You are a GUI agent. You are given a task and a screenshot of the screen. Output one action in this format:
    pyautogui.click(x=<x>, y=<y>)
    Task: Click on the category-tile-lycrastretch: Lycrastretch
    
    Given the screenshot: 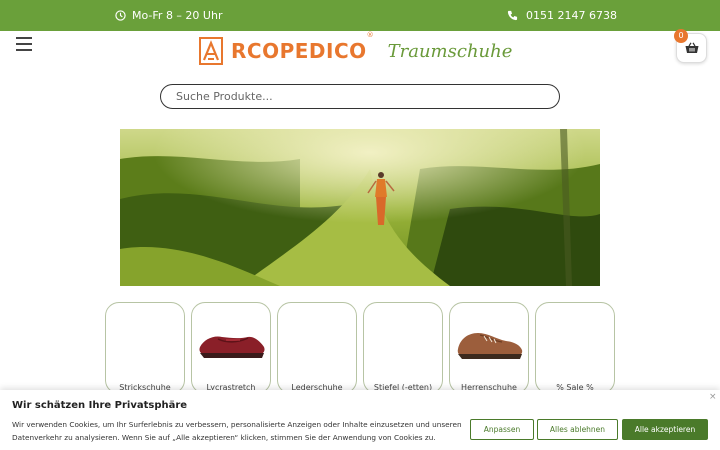 What is the action you would take?
    pyautogui.click(x=231, y=348)
    